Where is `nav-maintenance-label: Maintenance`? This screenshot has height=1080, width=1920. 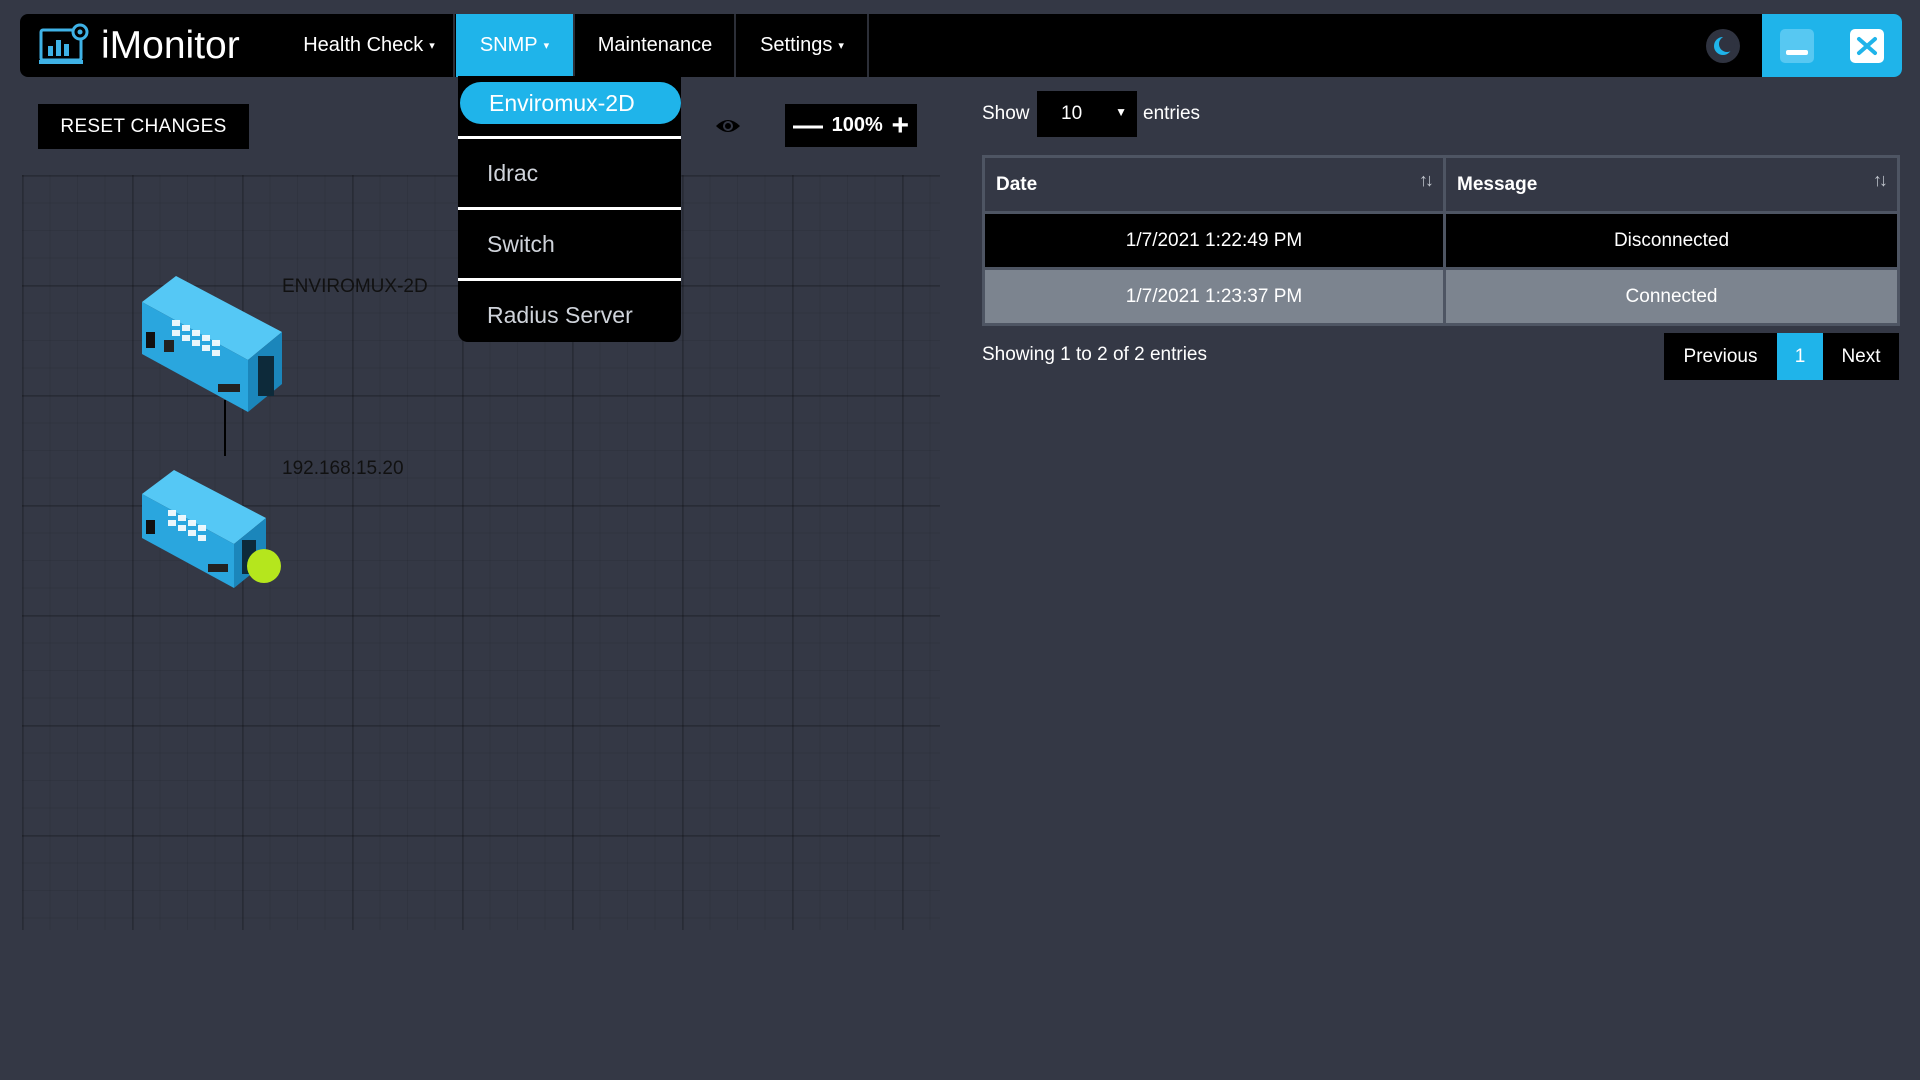
nav-maintenance-label: Maintenance is located at coordinates (655, 45).